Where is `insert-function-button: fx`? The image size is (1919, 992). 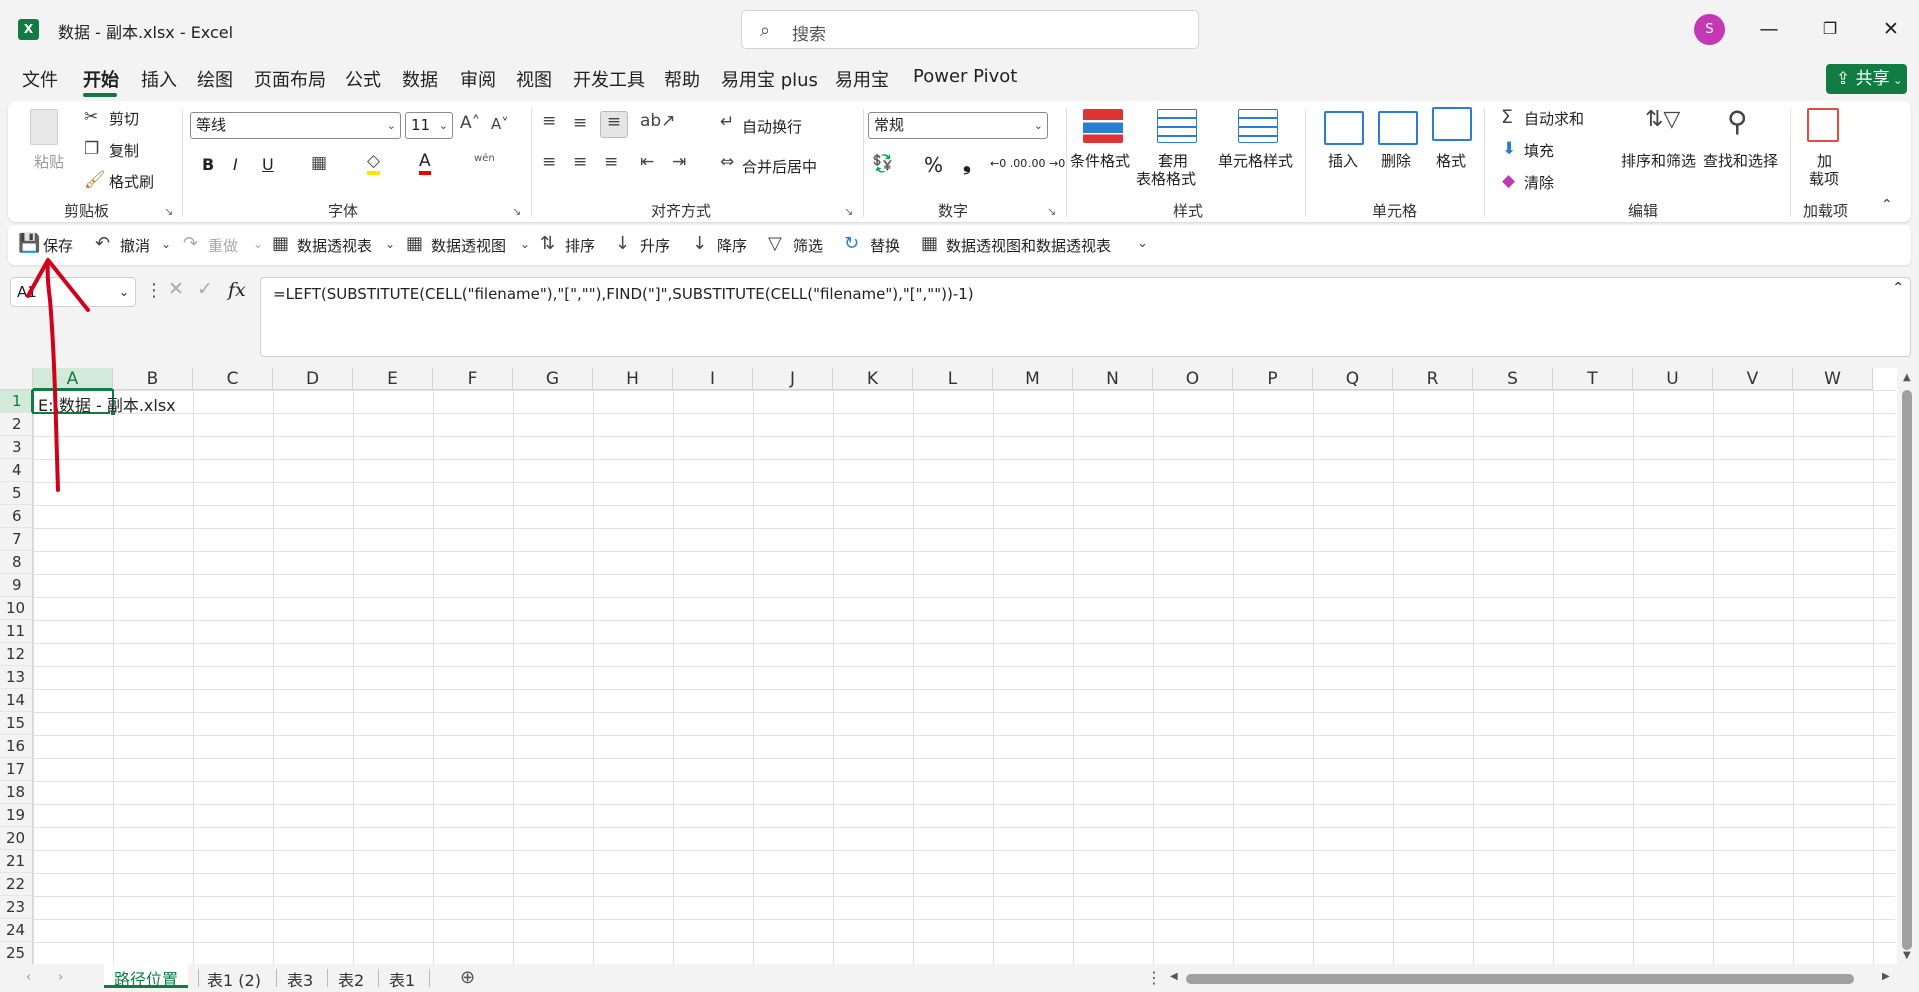 insert-function-button: fx is located at coordinates (237, 290).